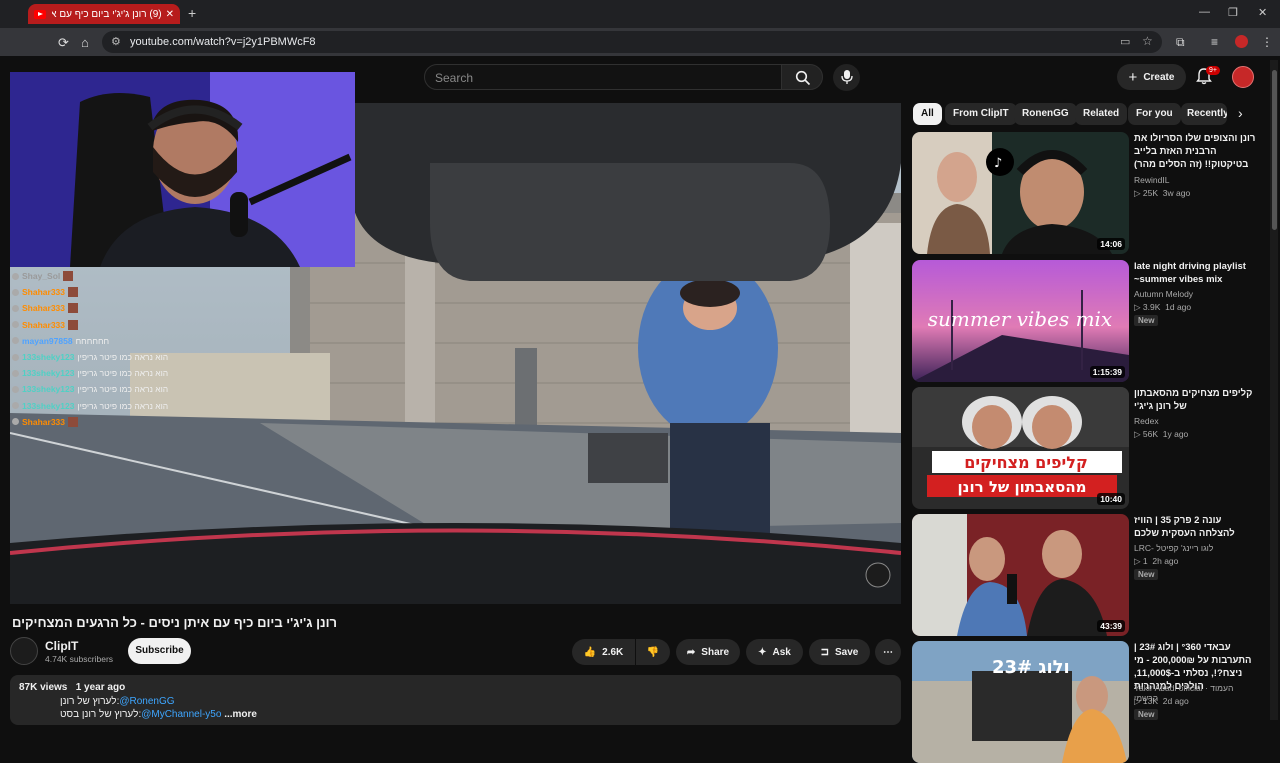 This screenshot has width=1280, height=763. Describe the element at coordinates (454, 78) in the screenshot. I see `search-placeholder: Search` at that location.